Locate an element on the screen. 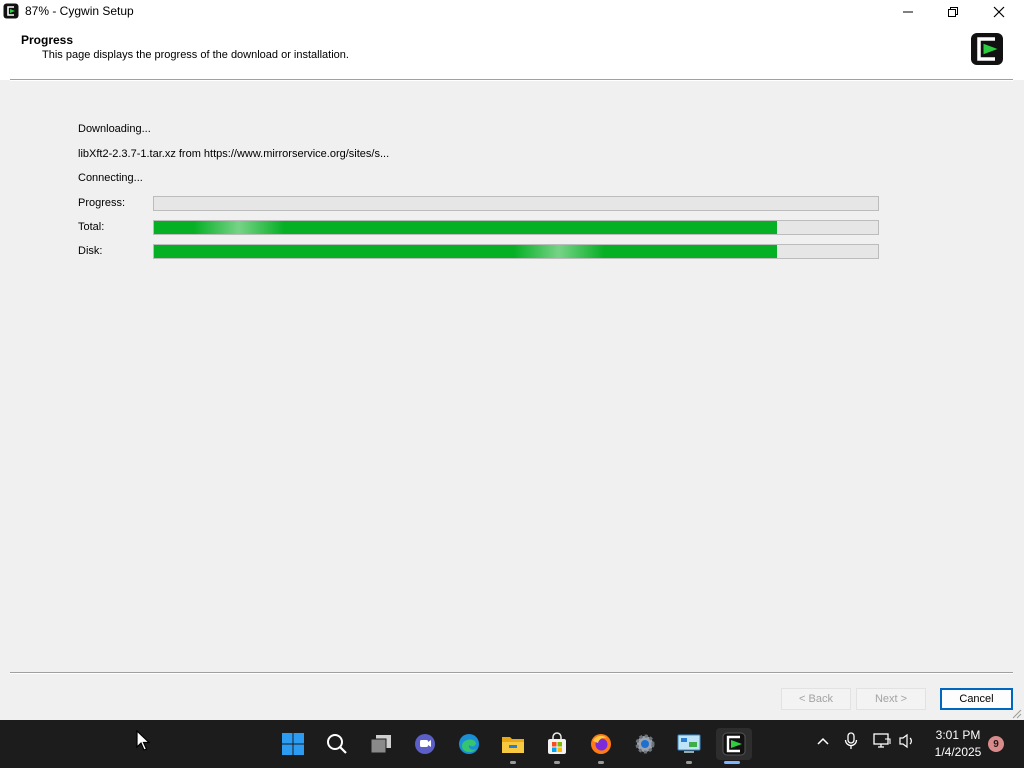  disk-progress-shine is located at coordinates (559, 251).